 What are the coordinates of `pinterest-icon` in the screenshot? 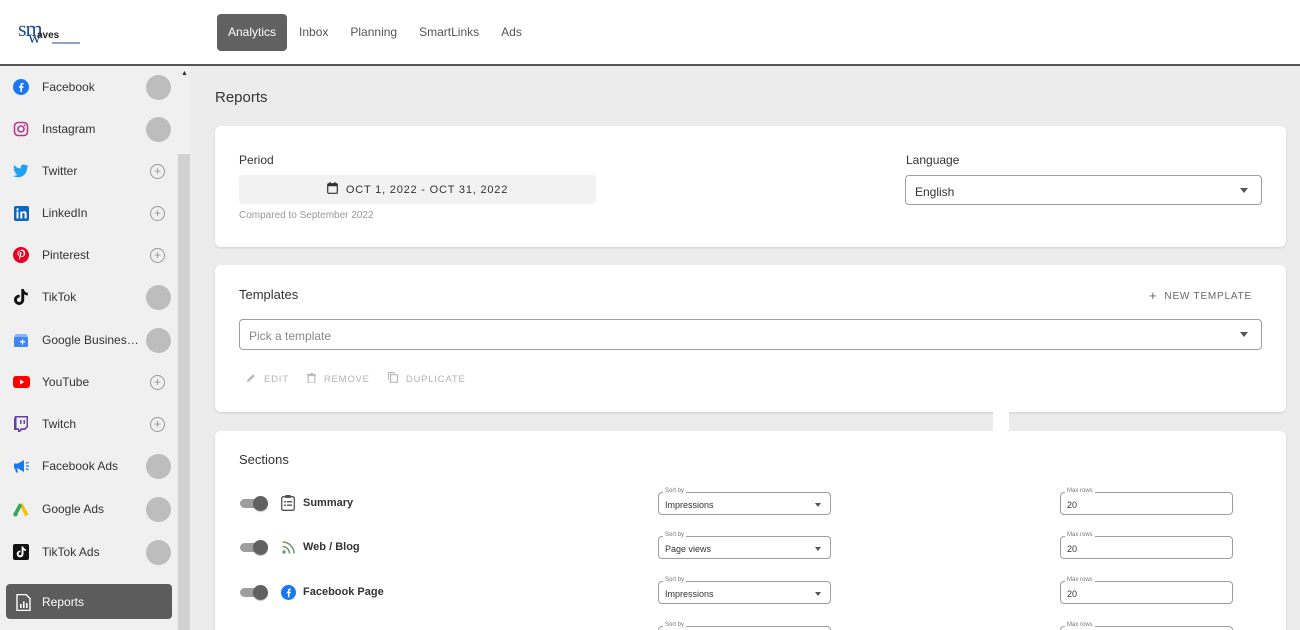 It's located at (21, 255).